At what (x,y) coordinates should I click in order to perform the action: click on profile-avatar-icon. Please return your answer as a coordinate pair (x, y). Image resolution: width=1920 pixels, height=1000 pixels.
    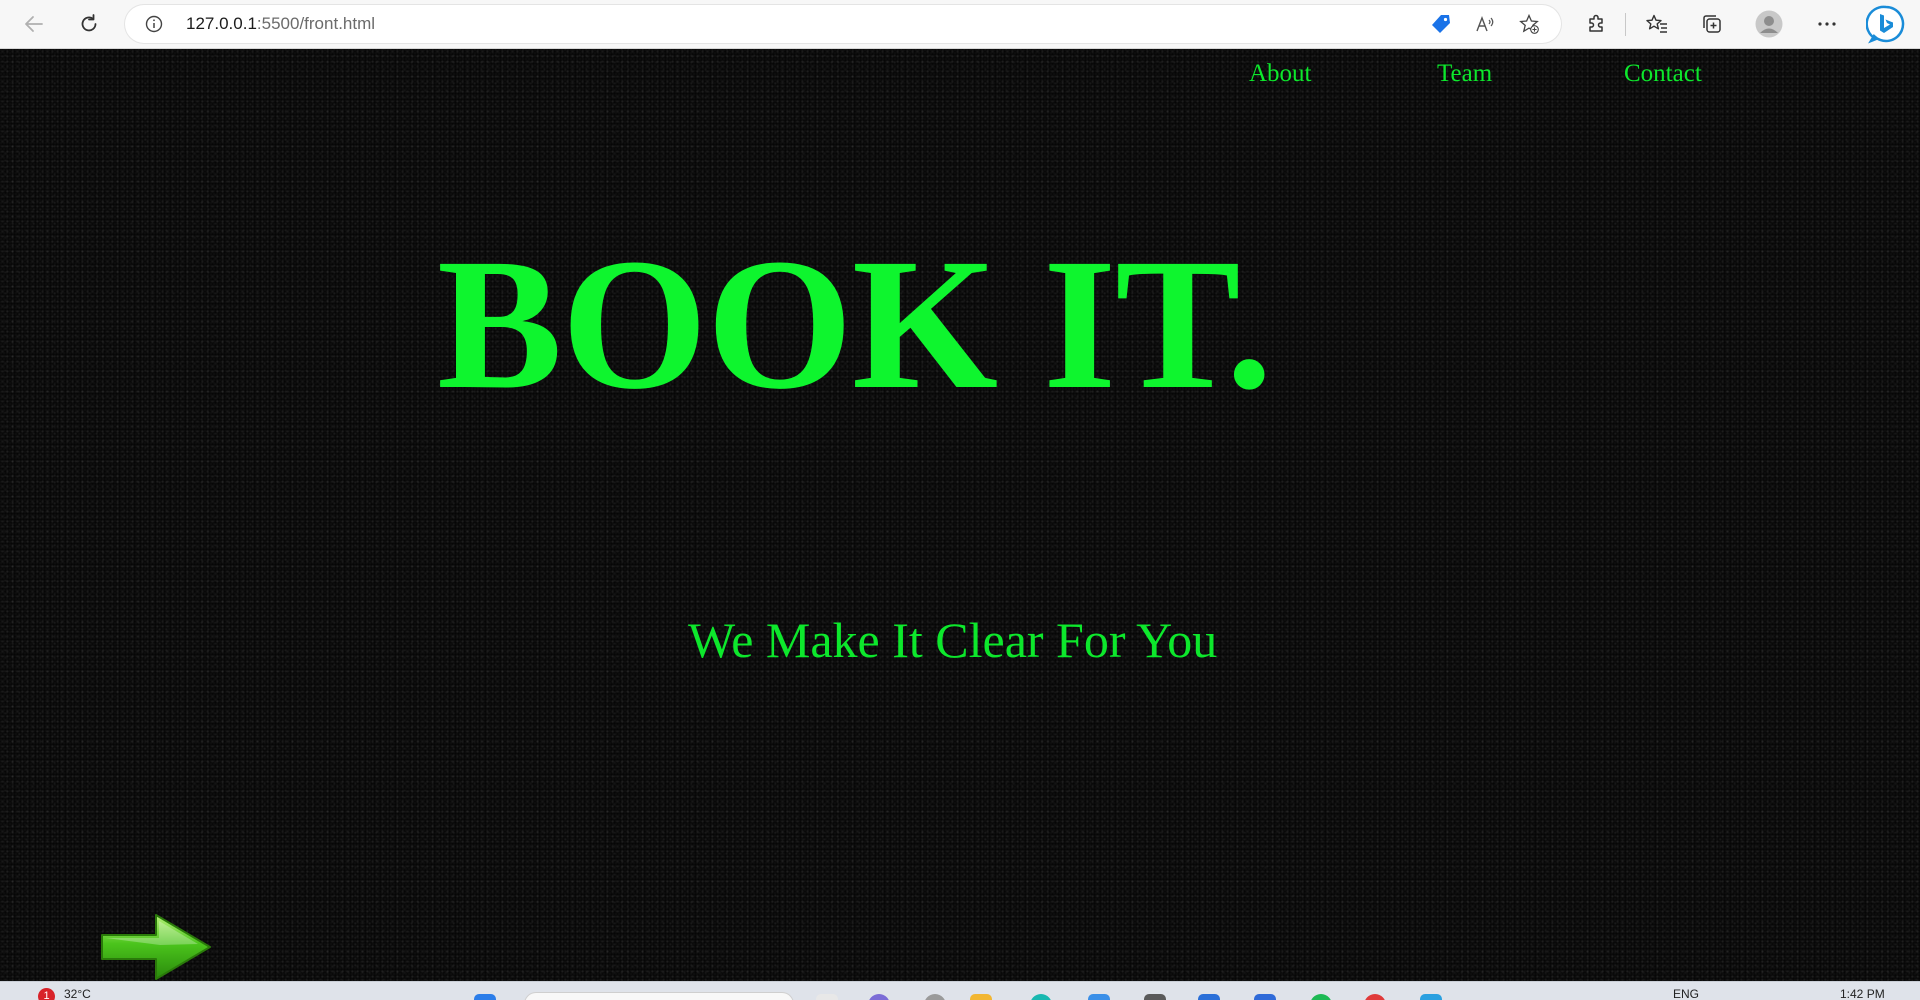
    Looking at the image, I should click on (1769, 24).